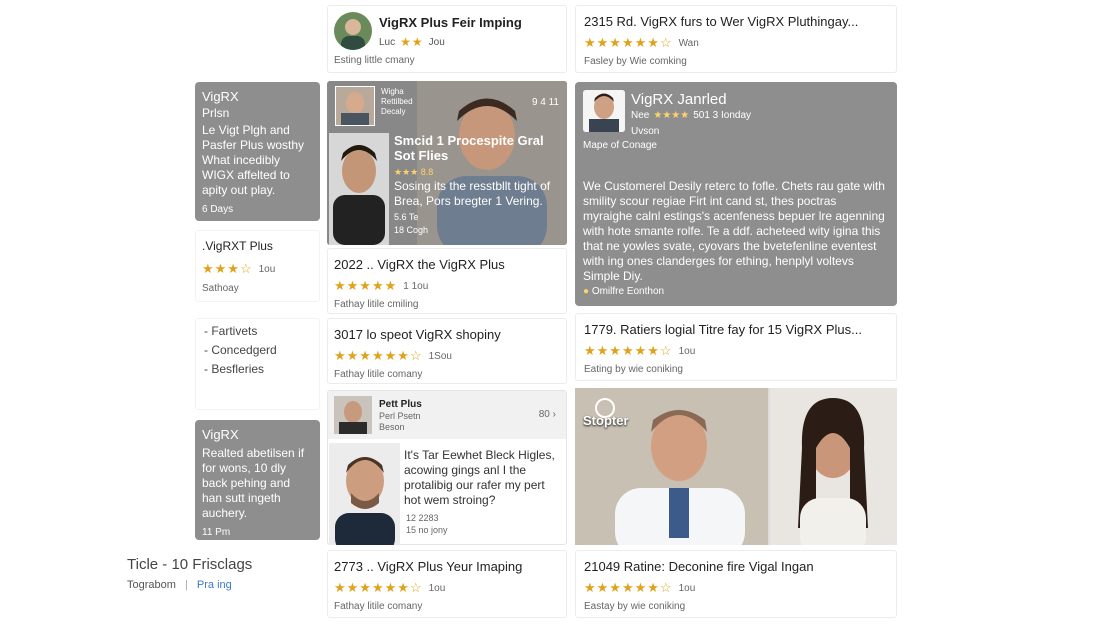 This screenshot has height=630, width=1120. Describe the element at coordinates (586, 291) in the screenshot. I see `emoji-icon: ●` at that location.